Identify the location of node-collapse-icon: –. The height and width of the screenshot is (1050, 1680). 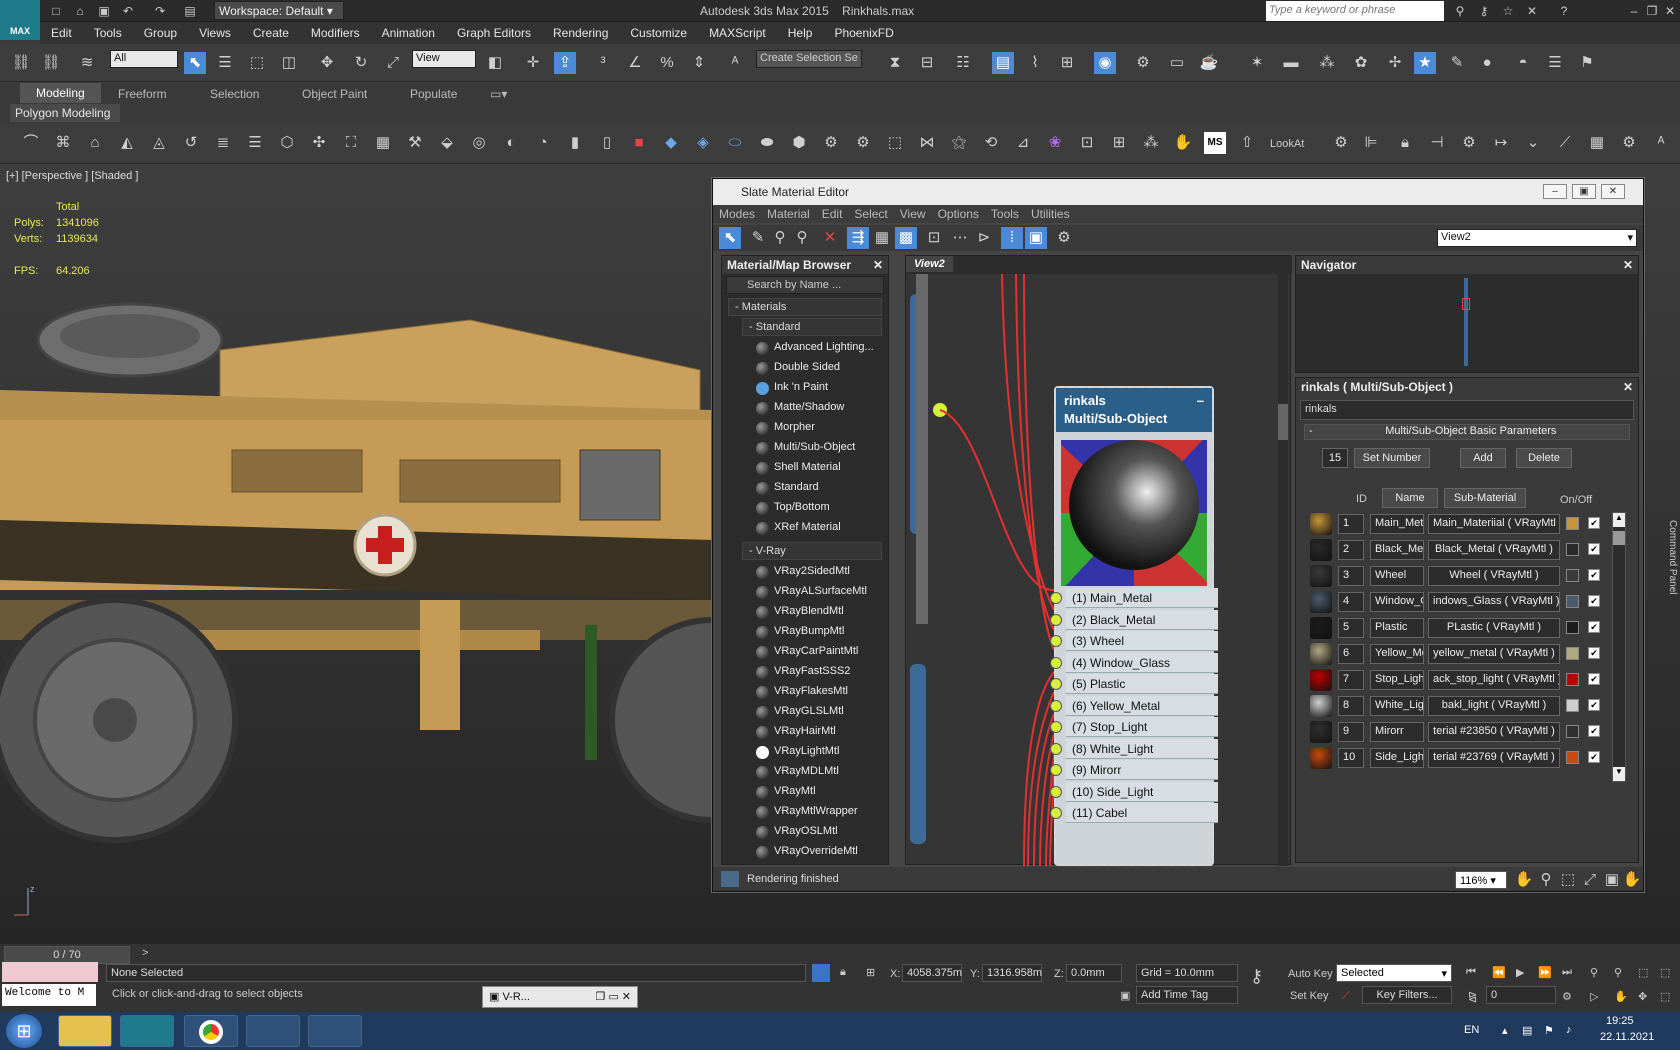
(1200, 401).